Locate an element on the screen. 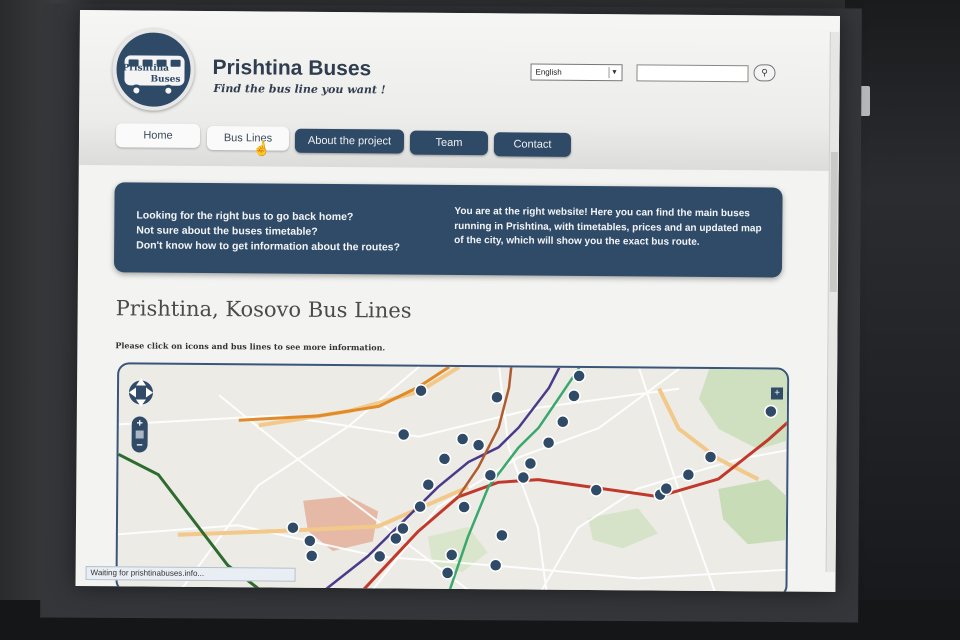 This screenshot has width=960, height=640. site-logo: Prishtina Buses is located at coordinates (153, 69).